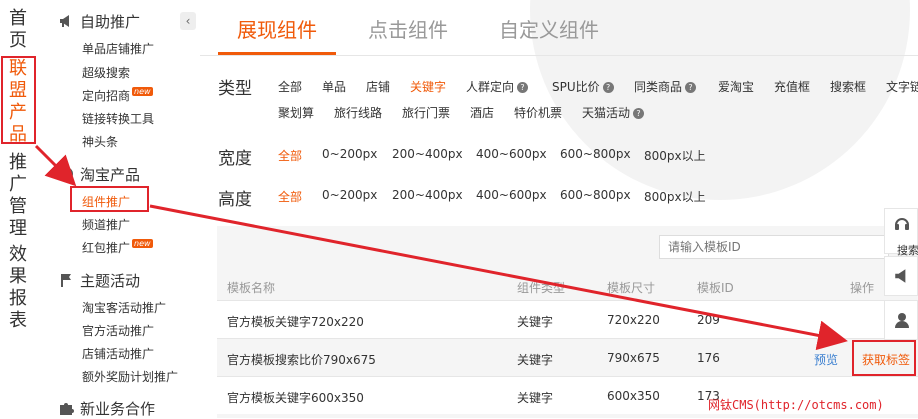  What do you see at coordinates (55, 165) in the screenshot?
I see `arrow-to-menu-item` at bounding box center [55, 165].